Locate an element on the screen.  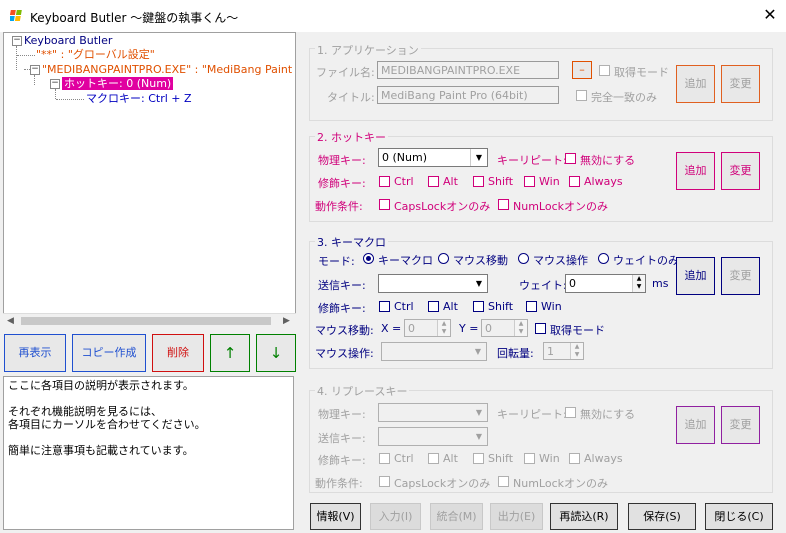
send-key-select: ▼ is located at coordinates (433, 283).